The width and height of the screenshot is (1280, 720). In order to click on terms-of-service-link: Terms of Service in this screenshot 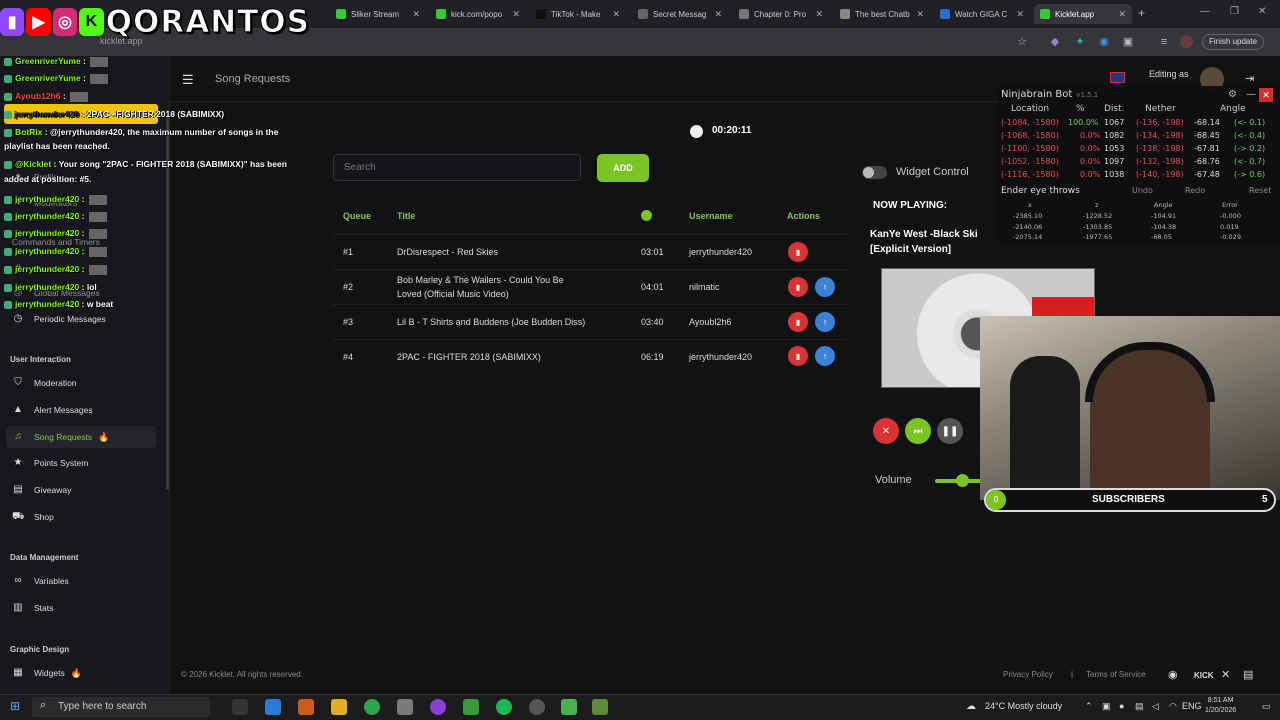, I will do `click(1116, 674)`.